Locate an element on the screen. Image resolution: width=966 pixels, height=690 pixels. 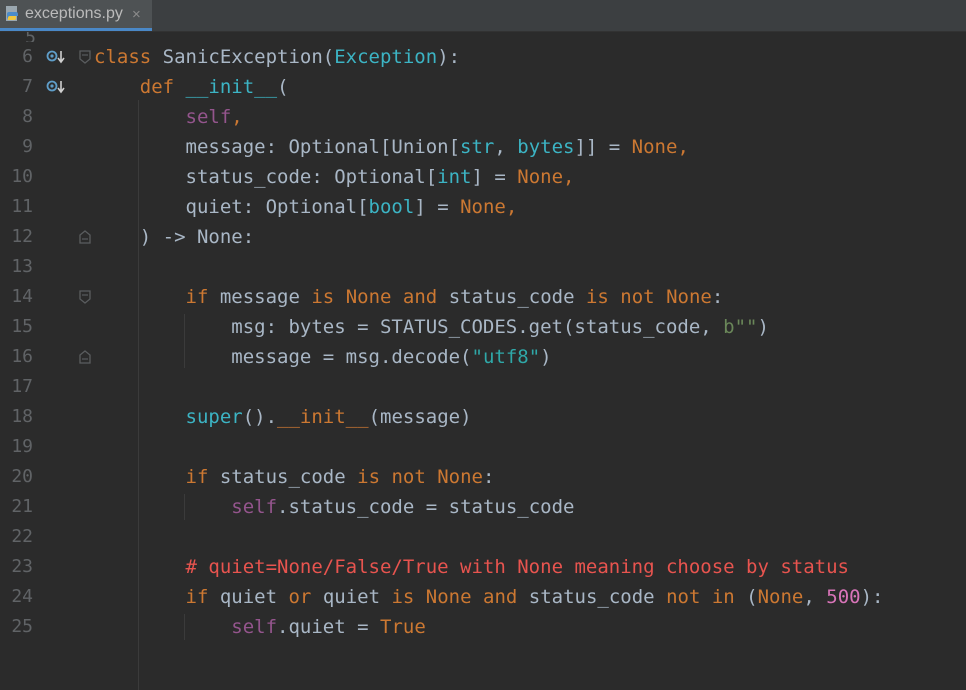
line-number: 16 is located at coordinates (22, 356).